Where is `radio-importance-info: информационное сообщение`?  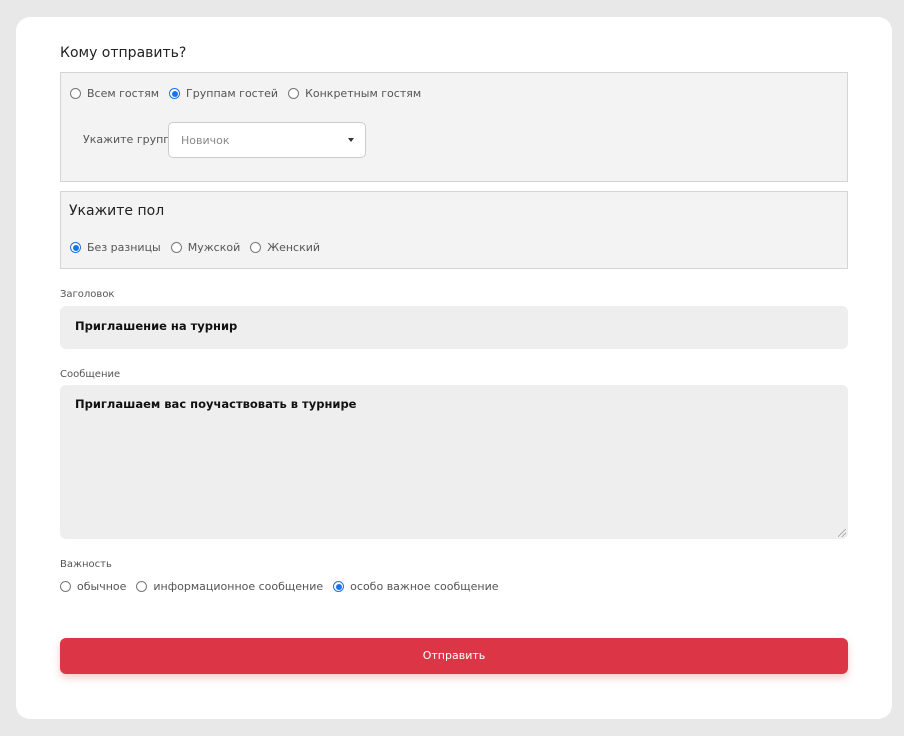 radio-importance-info: информационное сообщение is located at coordinates (229, 586).